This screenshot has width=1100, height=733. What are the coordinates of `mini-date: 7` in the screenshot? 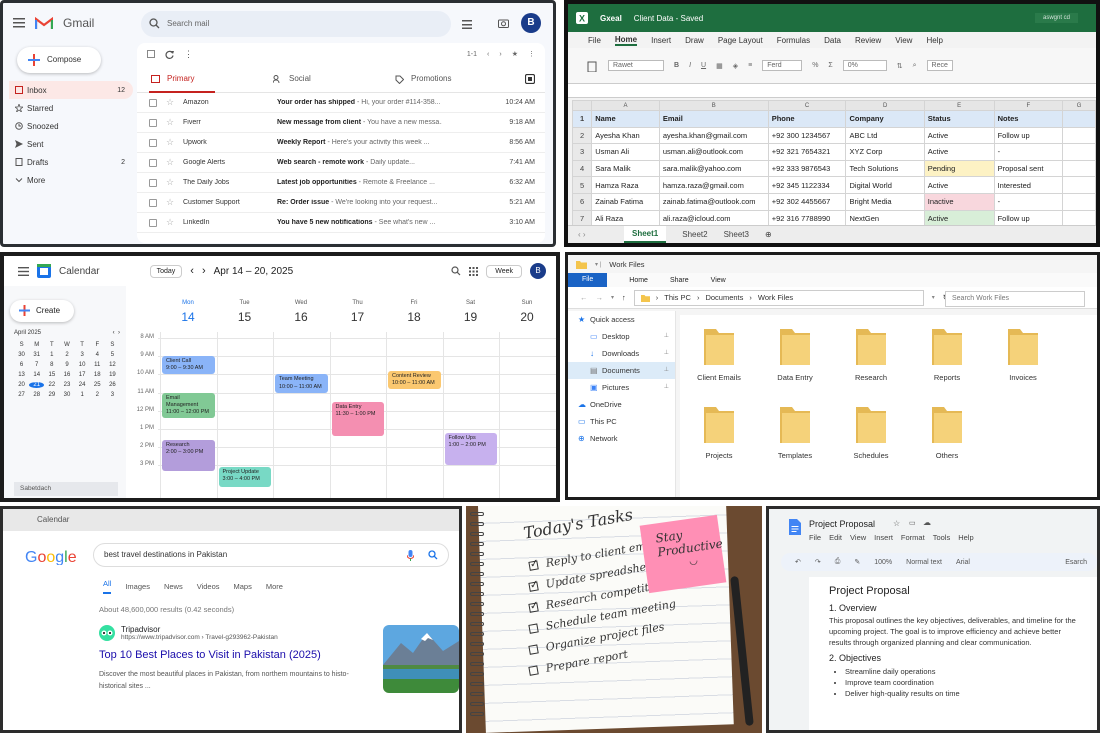 It's located at (36, 365).